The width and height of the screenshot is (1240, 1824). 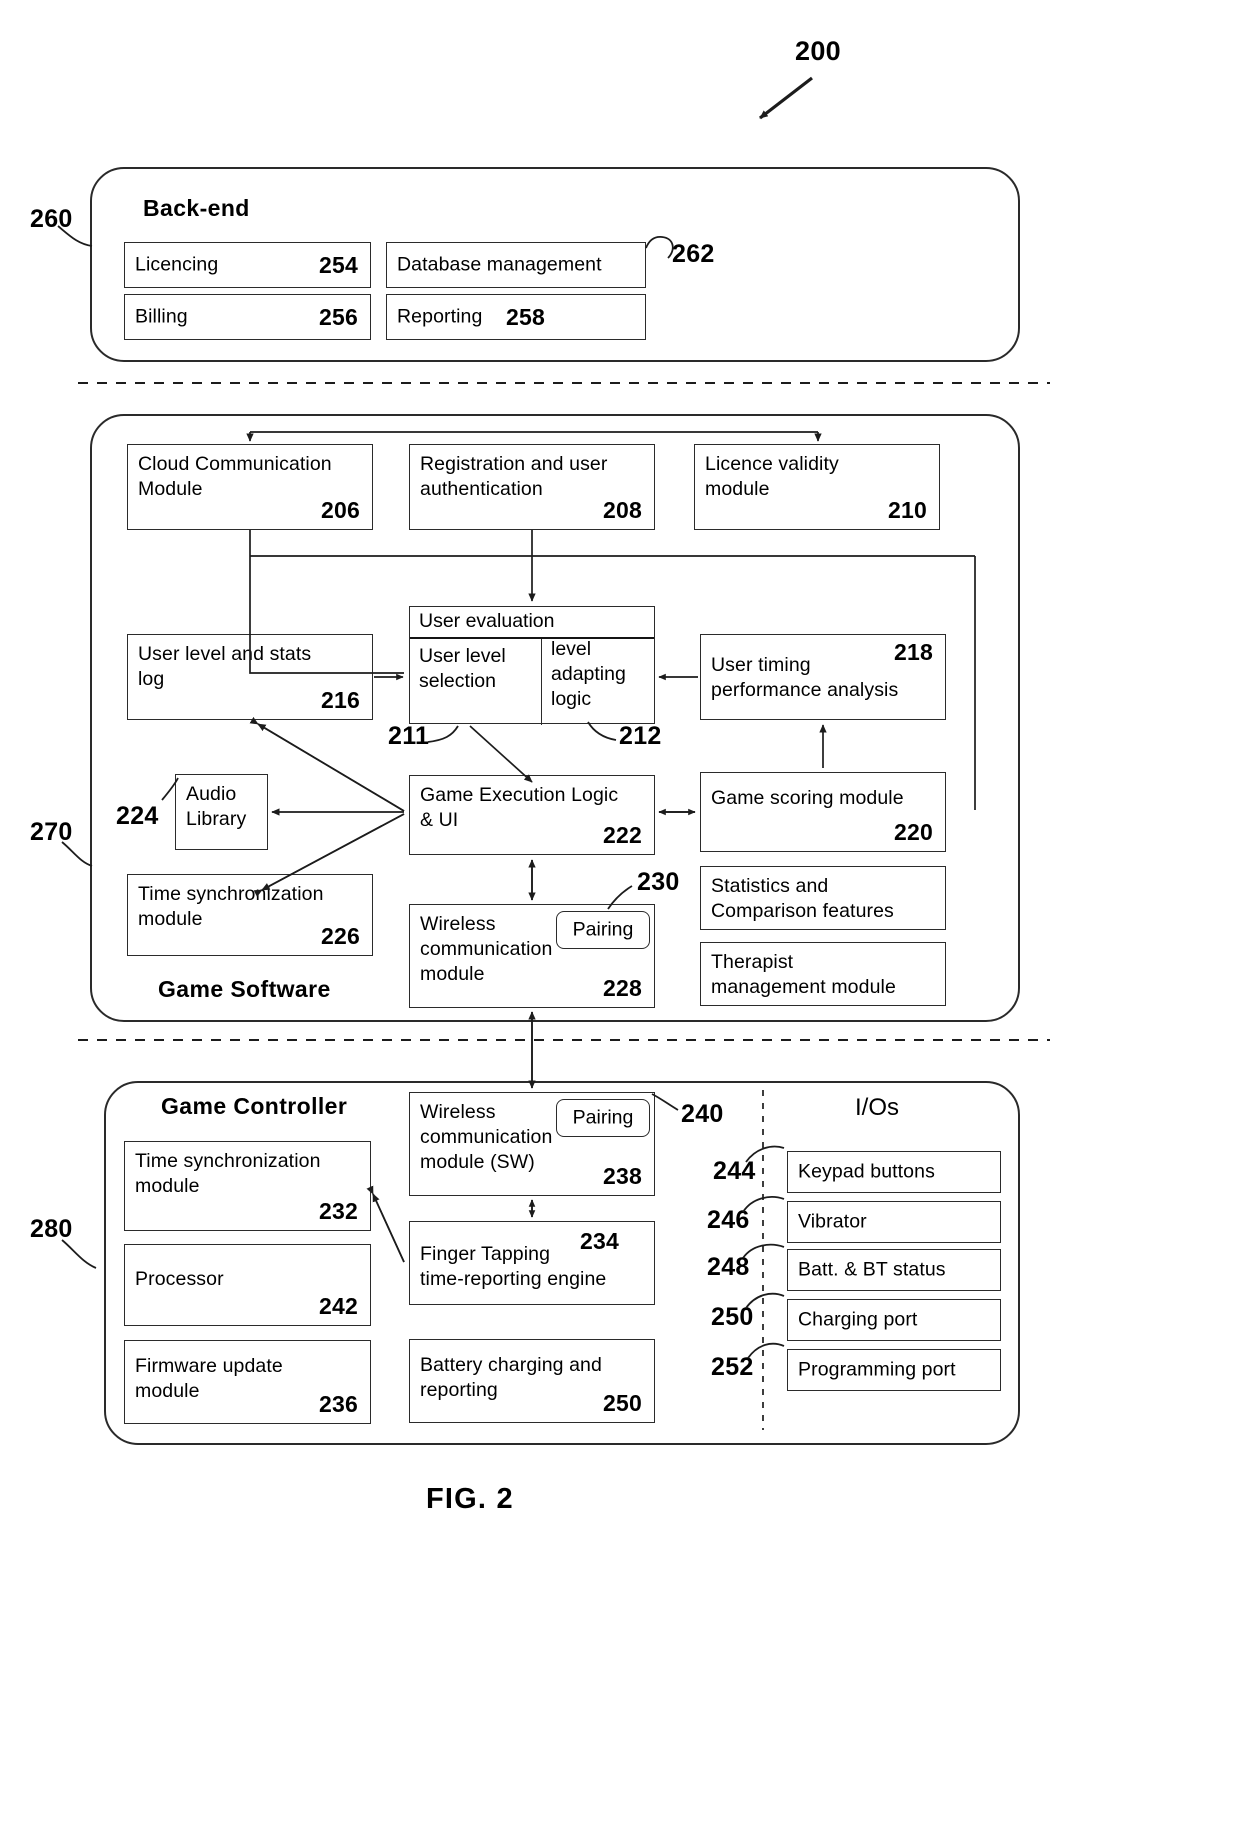 I want to click on module-user-timing-performance-analysis-num: 218, so click(x=913, y=652).